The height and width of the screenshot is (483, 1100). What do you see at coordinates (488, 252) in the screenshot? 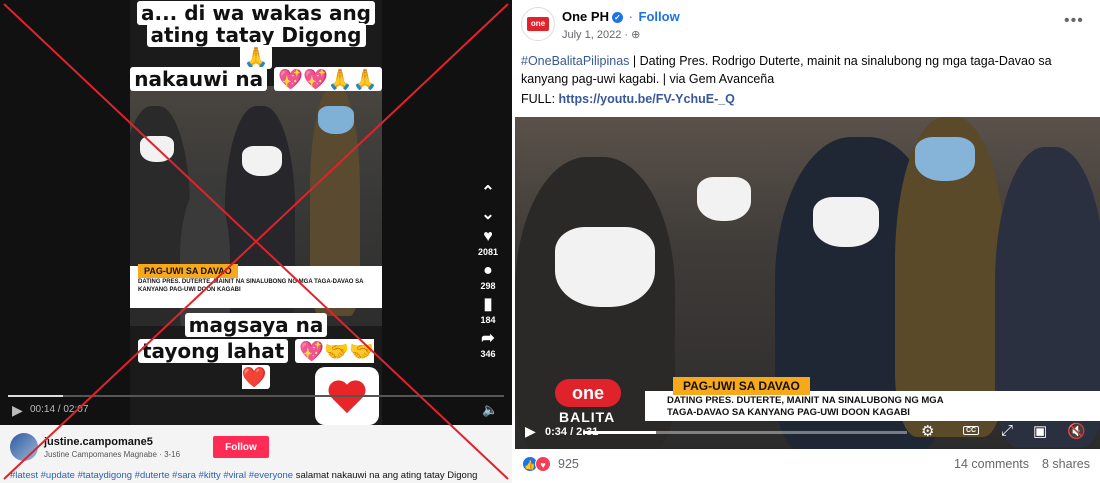
I see `like-count: 2081` at bounding box center [488, 252].